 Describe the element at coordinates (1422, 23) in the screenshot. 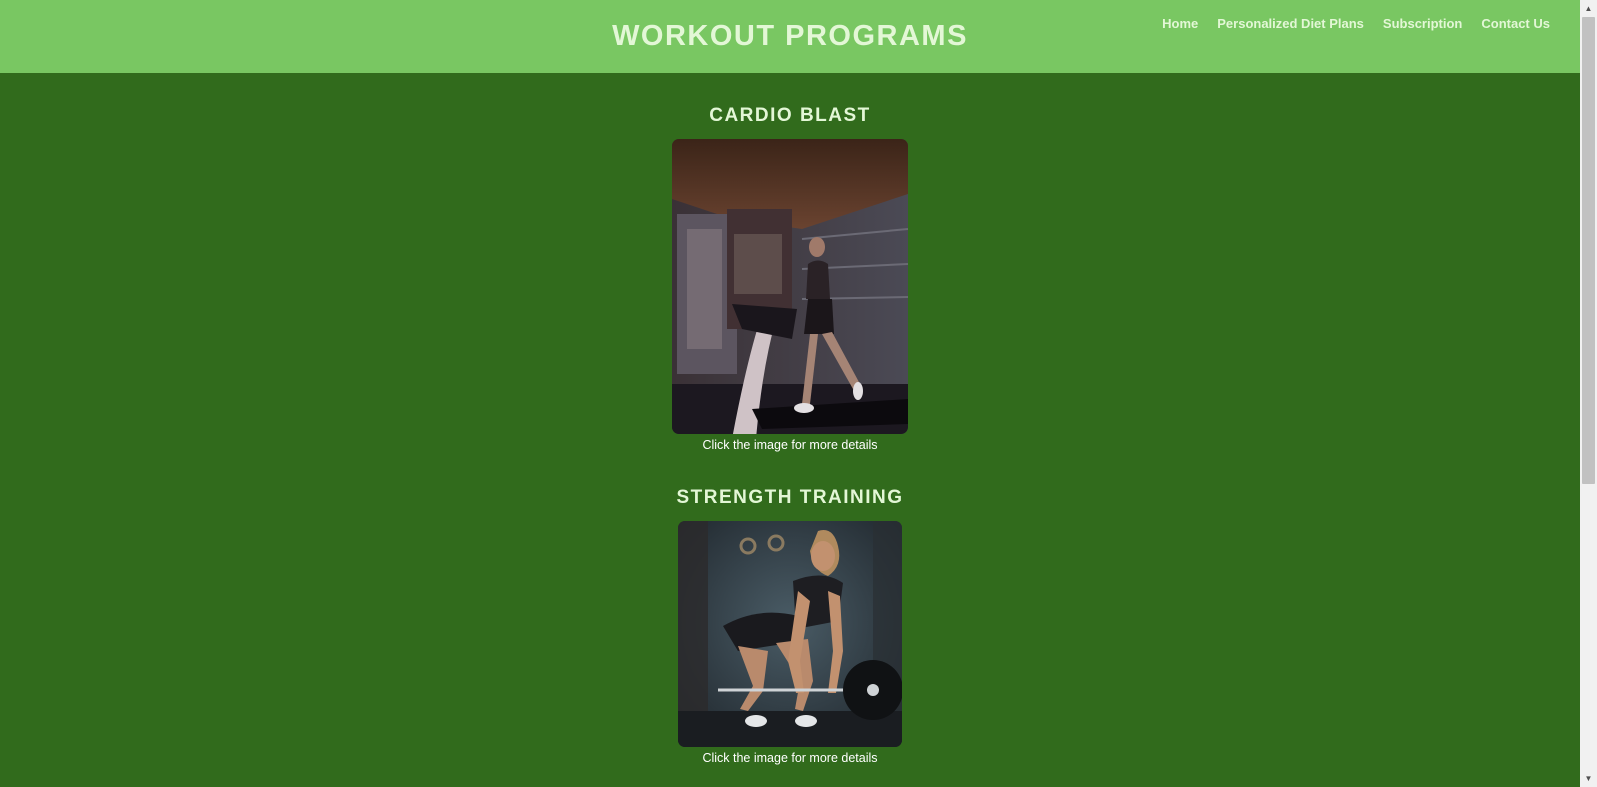

I see `nav-link-subscription: Subscription` at that location.